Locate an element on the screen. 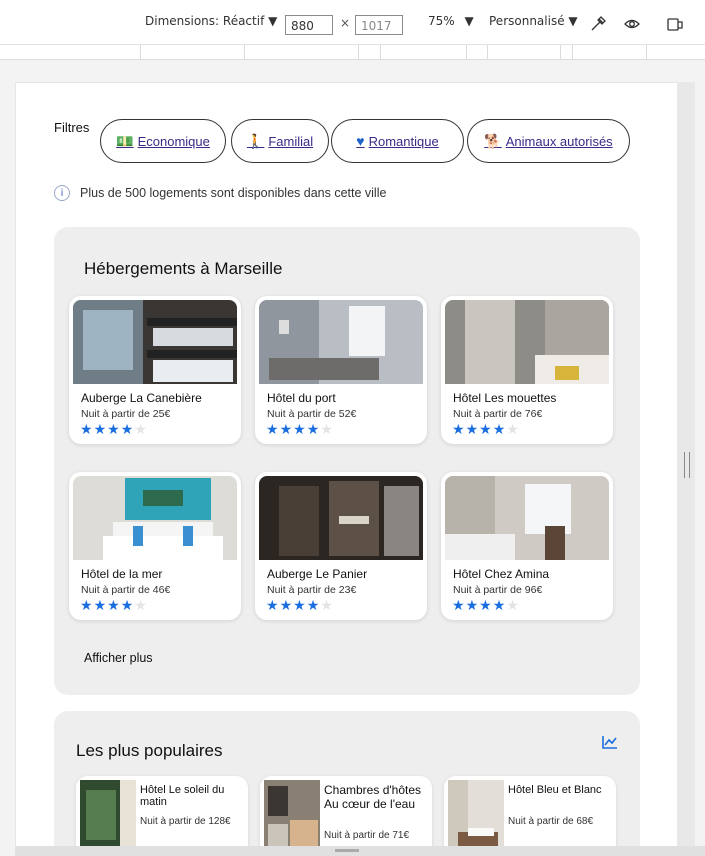 This screenshot has width=705, height=856. trend-chart-icon is located at coordinates (610, 742).